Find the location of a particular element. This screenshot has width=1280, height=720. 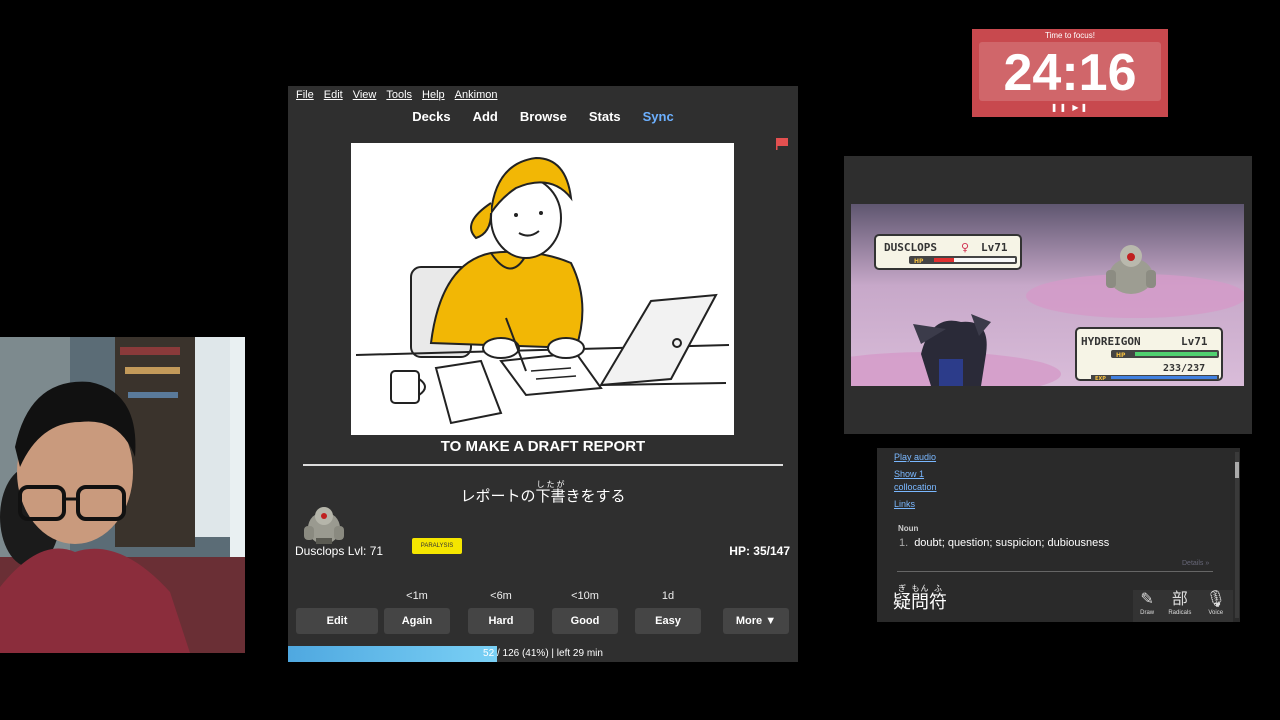

word-char-2: 問もん is located at coordinates (920, 598).